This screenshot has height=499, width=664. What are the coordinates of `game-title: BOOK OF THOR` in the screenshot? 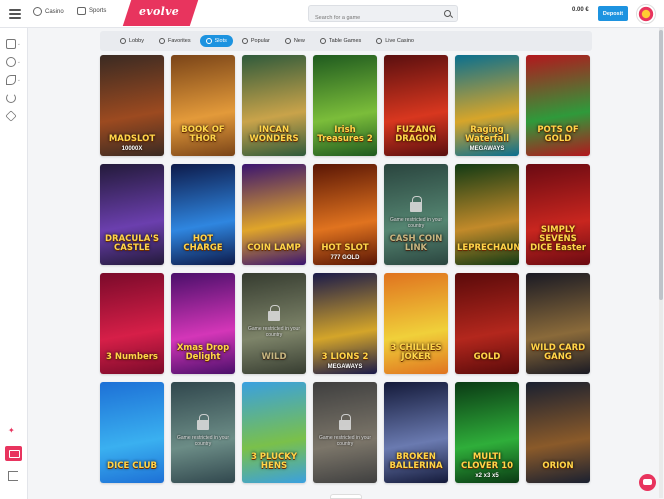 It's located at (203, 134).